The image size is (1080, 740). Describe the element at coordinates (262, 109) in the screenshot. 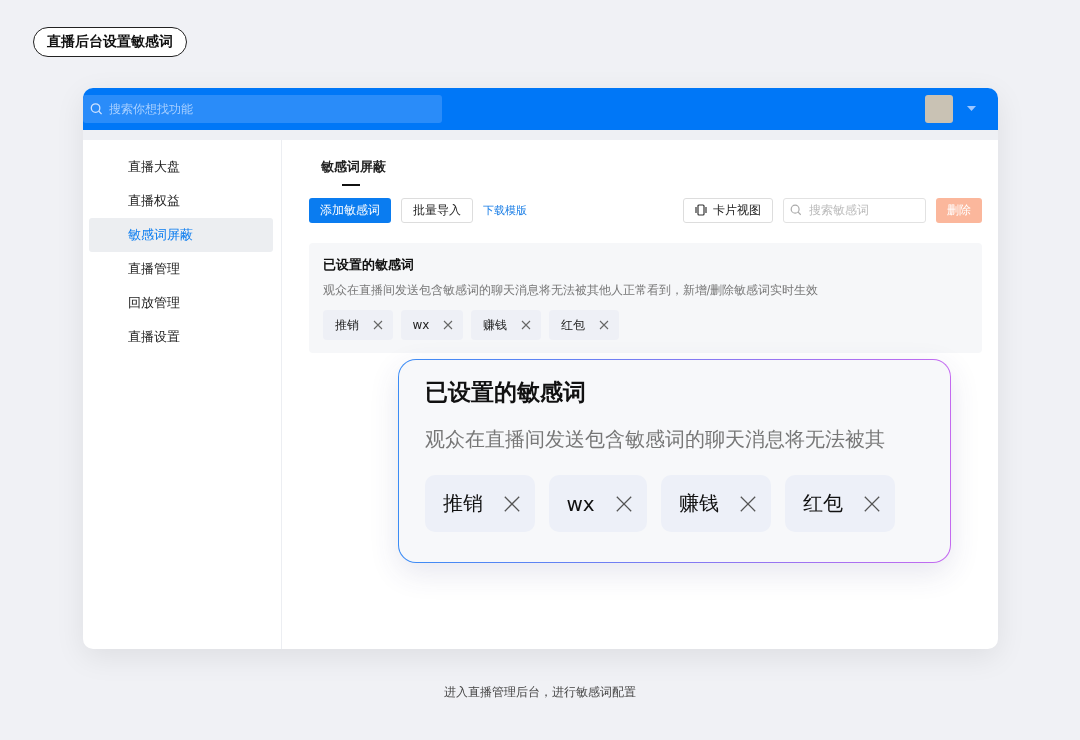

I see `search-field: 搜索你想找功能` at that location.